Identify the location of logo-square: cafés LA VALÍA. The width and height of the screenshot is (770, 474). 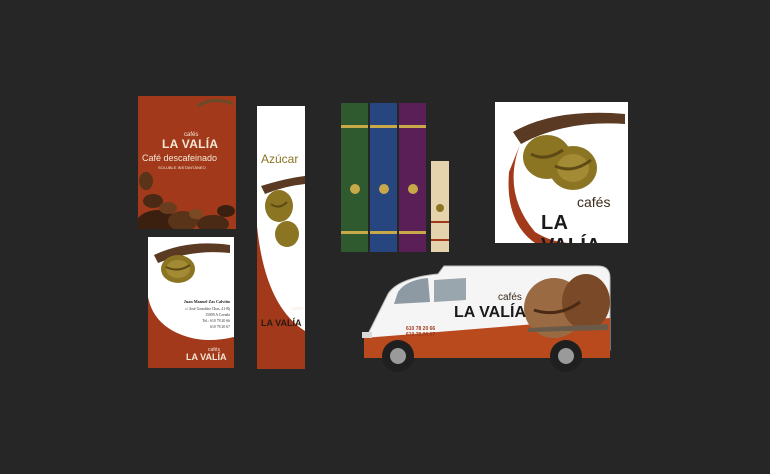
(561, 172).